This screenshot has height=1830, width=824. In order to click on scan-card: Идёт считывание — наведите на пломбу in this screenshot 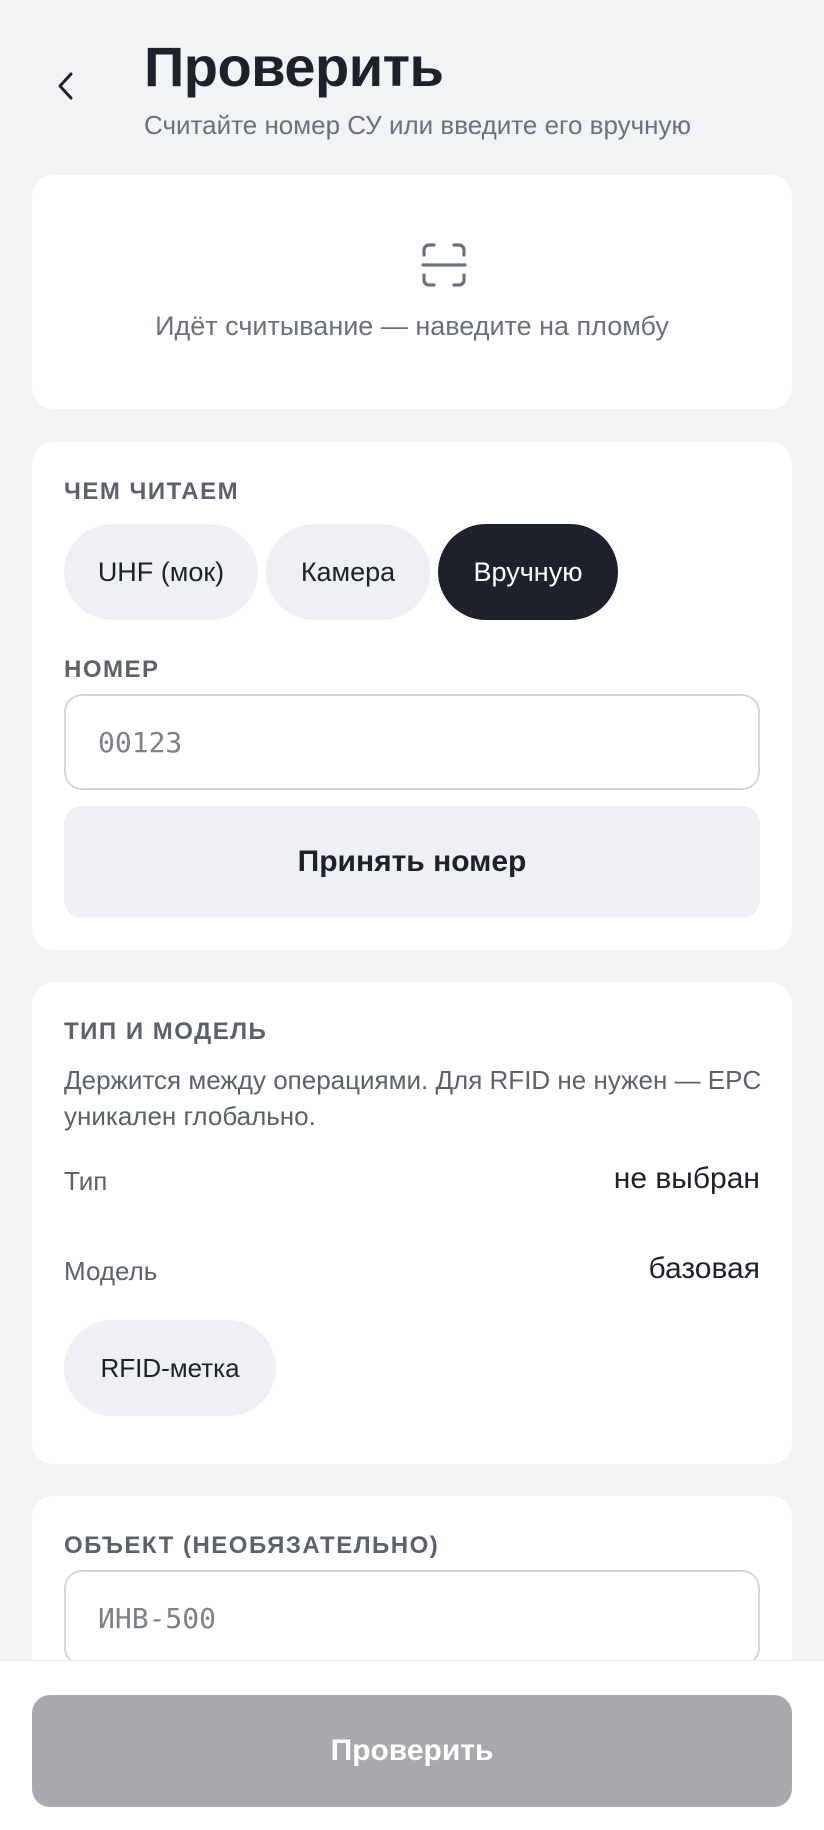, I will do `click(412, 292)`.